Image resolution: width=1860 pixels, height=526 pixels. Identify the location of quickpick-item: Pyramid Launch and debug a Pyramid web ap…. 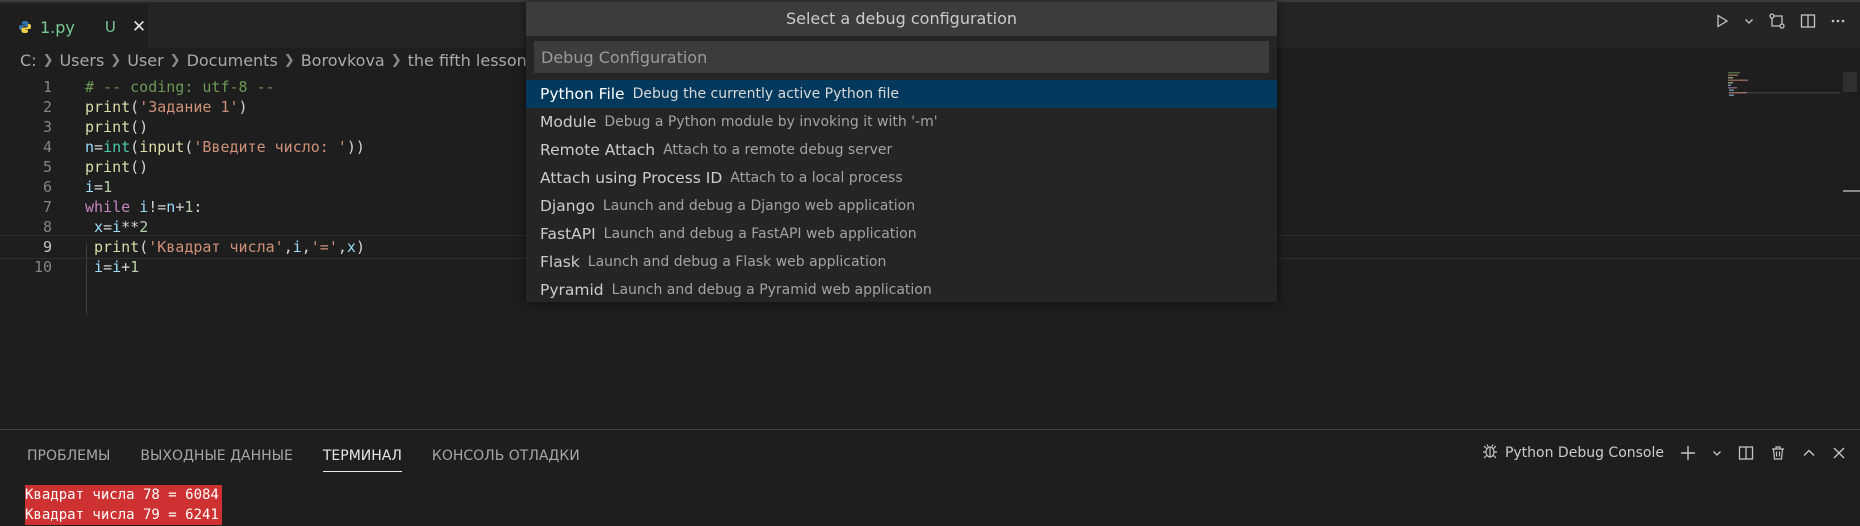
(901, 290).